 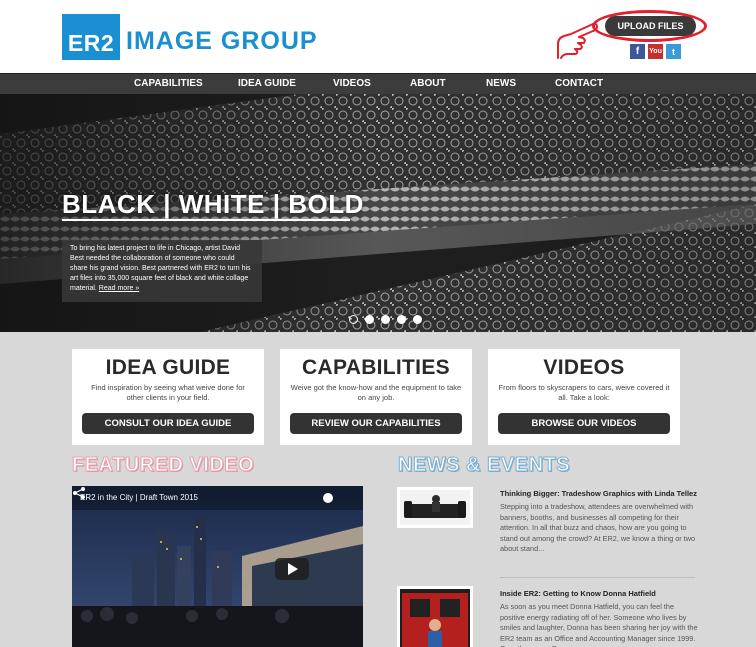 What do you see at coordinates (501, 83) in the screenshot?
I see `nav-news: NEWS` at bounding box center [501, 83].